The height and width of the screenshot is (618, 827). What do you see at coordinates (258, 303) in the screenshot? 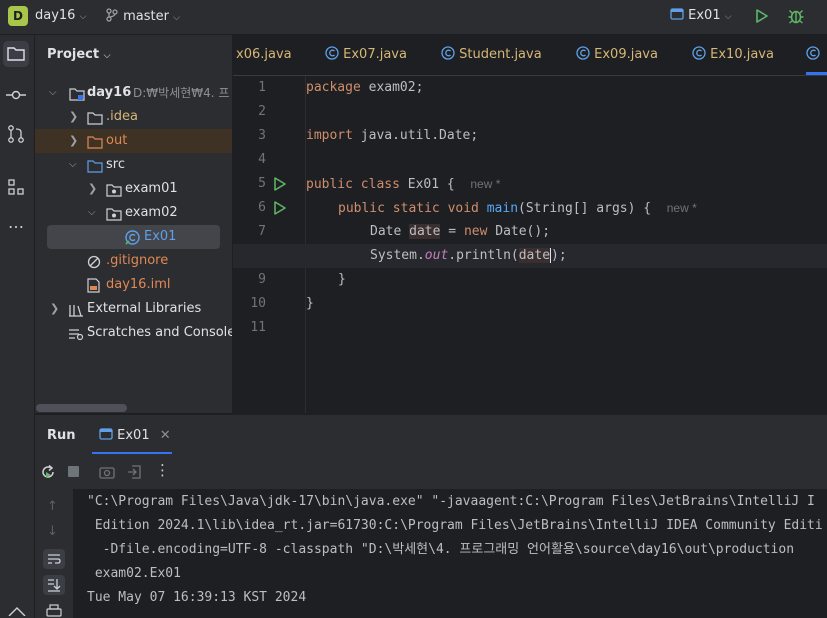
I see `line-number: 10` at bounding box center [258, 303].